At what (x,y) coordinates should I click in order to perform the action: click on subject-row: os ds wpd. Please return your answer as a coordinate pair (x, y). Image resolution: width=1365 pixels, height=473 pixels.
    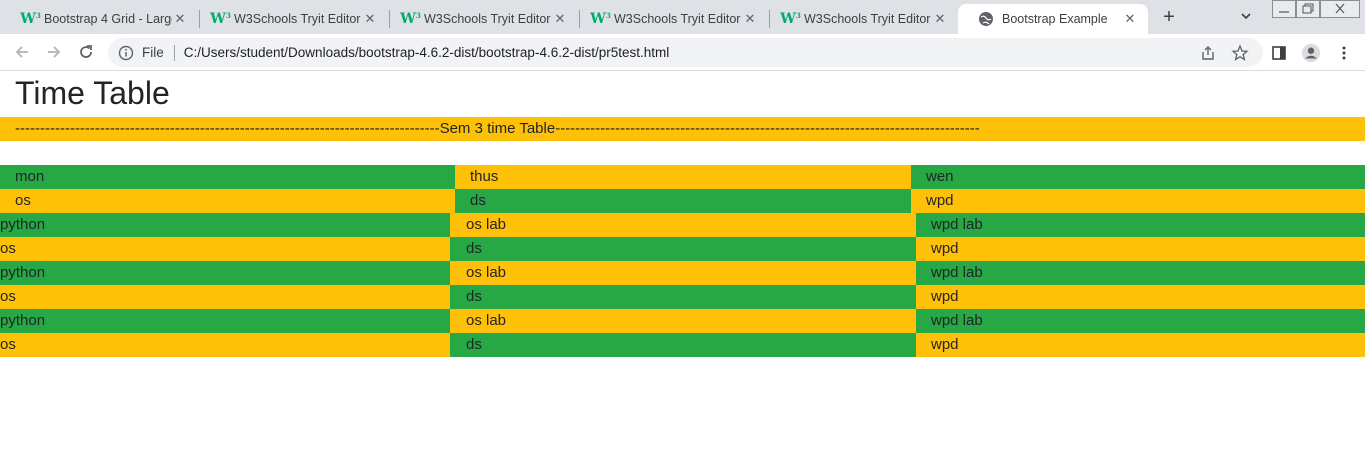
    Looking at the image, I should click on (682, 201).